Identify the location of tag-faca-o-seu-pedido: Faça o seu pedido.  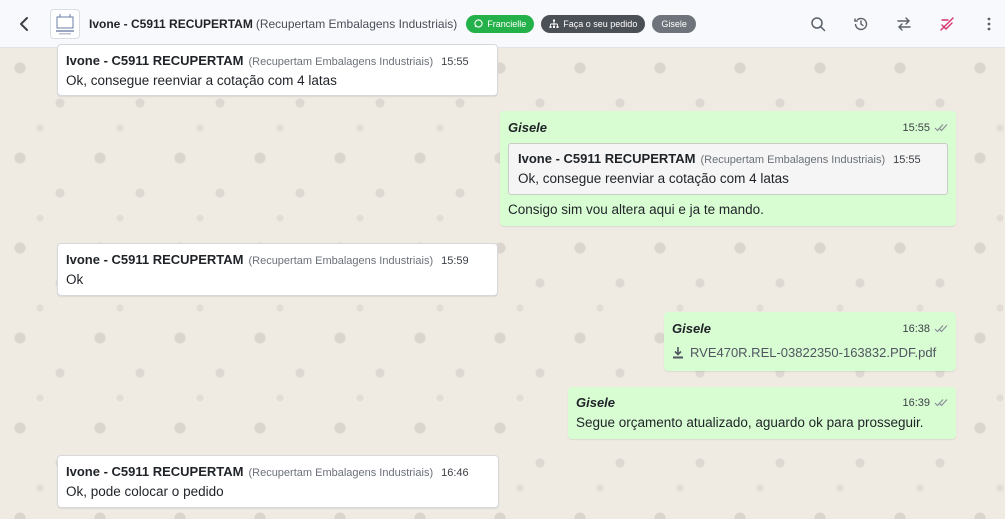
(593, 23).